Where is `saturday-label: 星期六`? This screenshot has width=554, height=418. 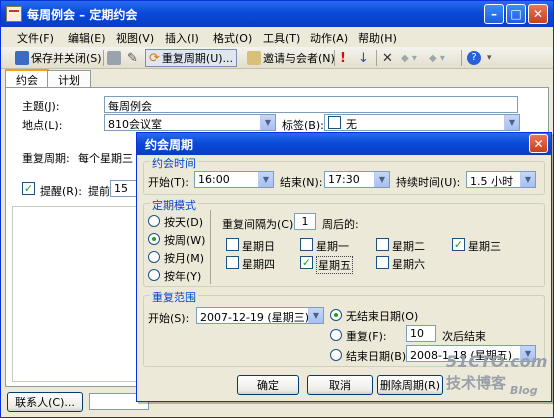
saturday-label: 星期六 is located at coordinates (408, 264).